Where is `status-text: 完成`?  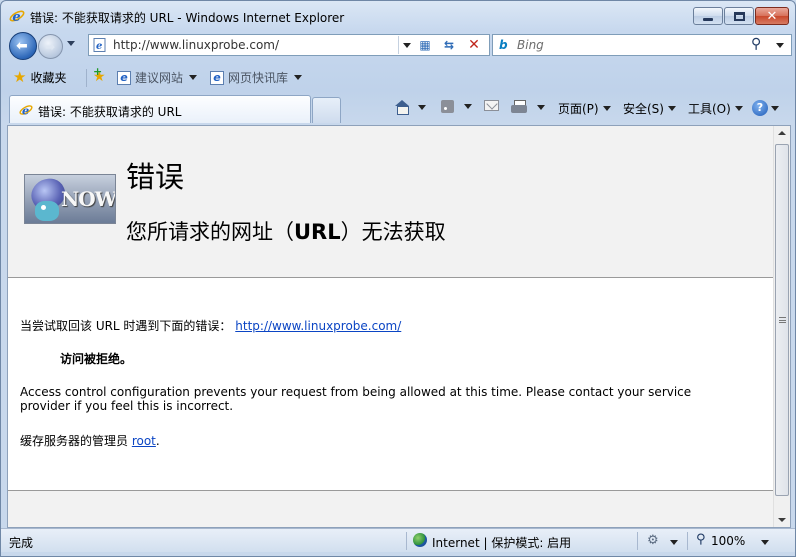 status-text: 完成 is located at coordinates (21, 543).